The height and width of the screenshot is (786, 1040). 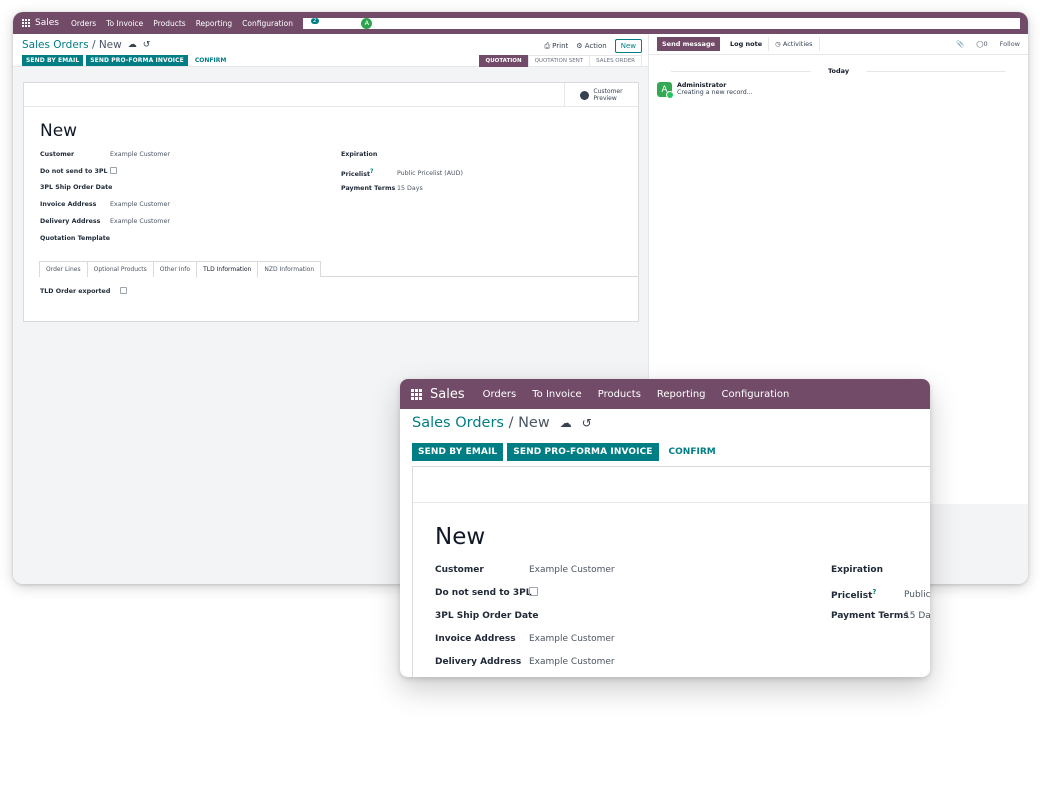 I want to click on activities-button: ◷ Activities, so click(x=794, y=44).